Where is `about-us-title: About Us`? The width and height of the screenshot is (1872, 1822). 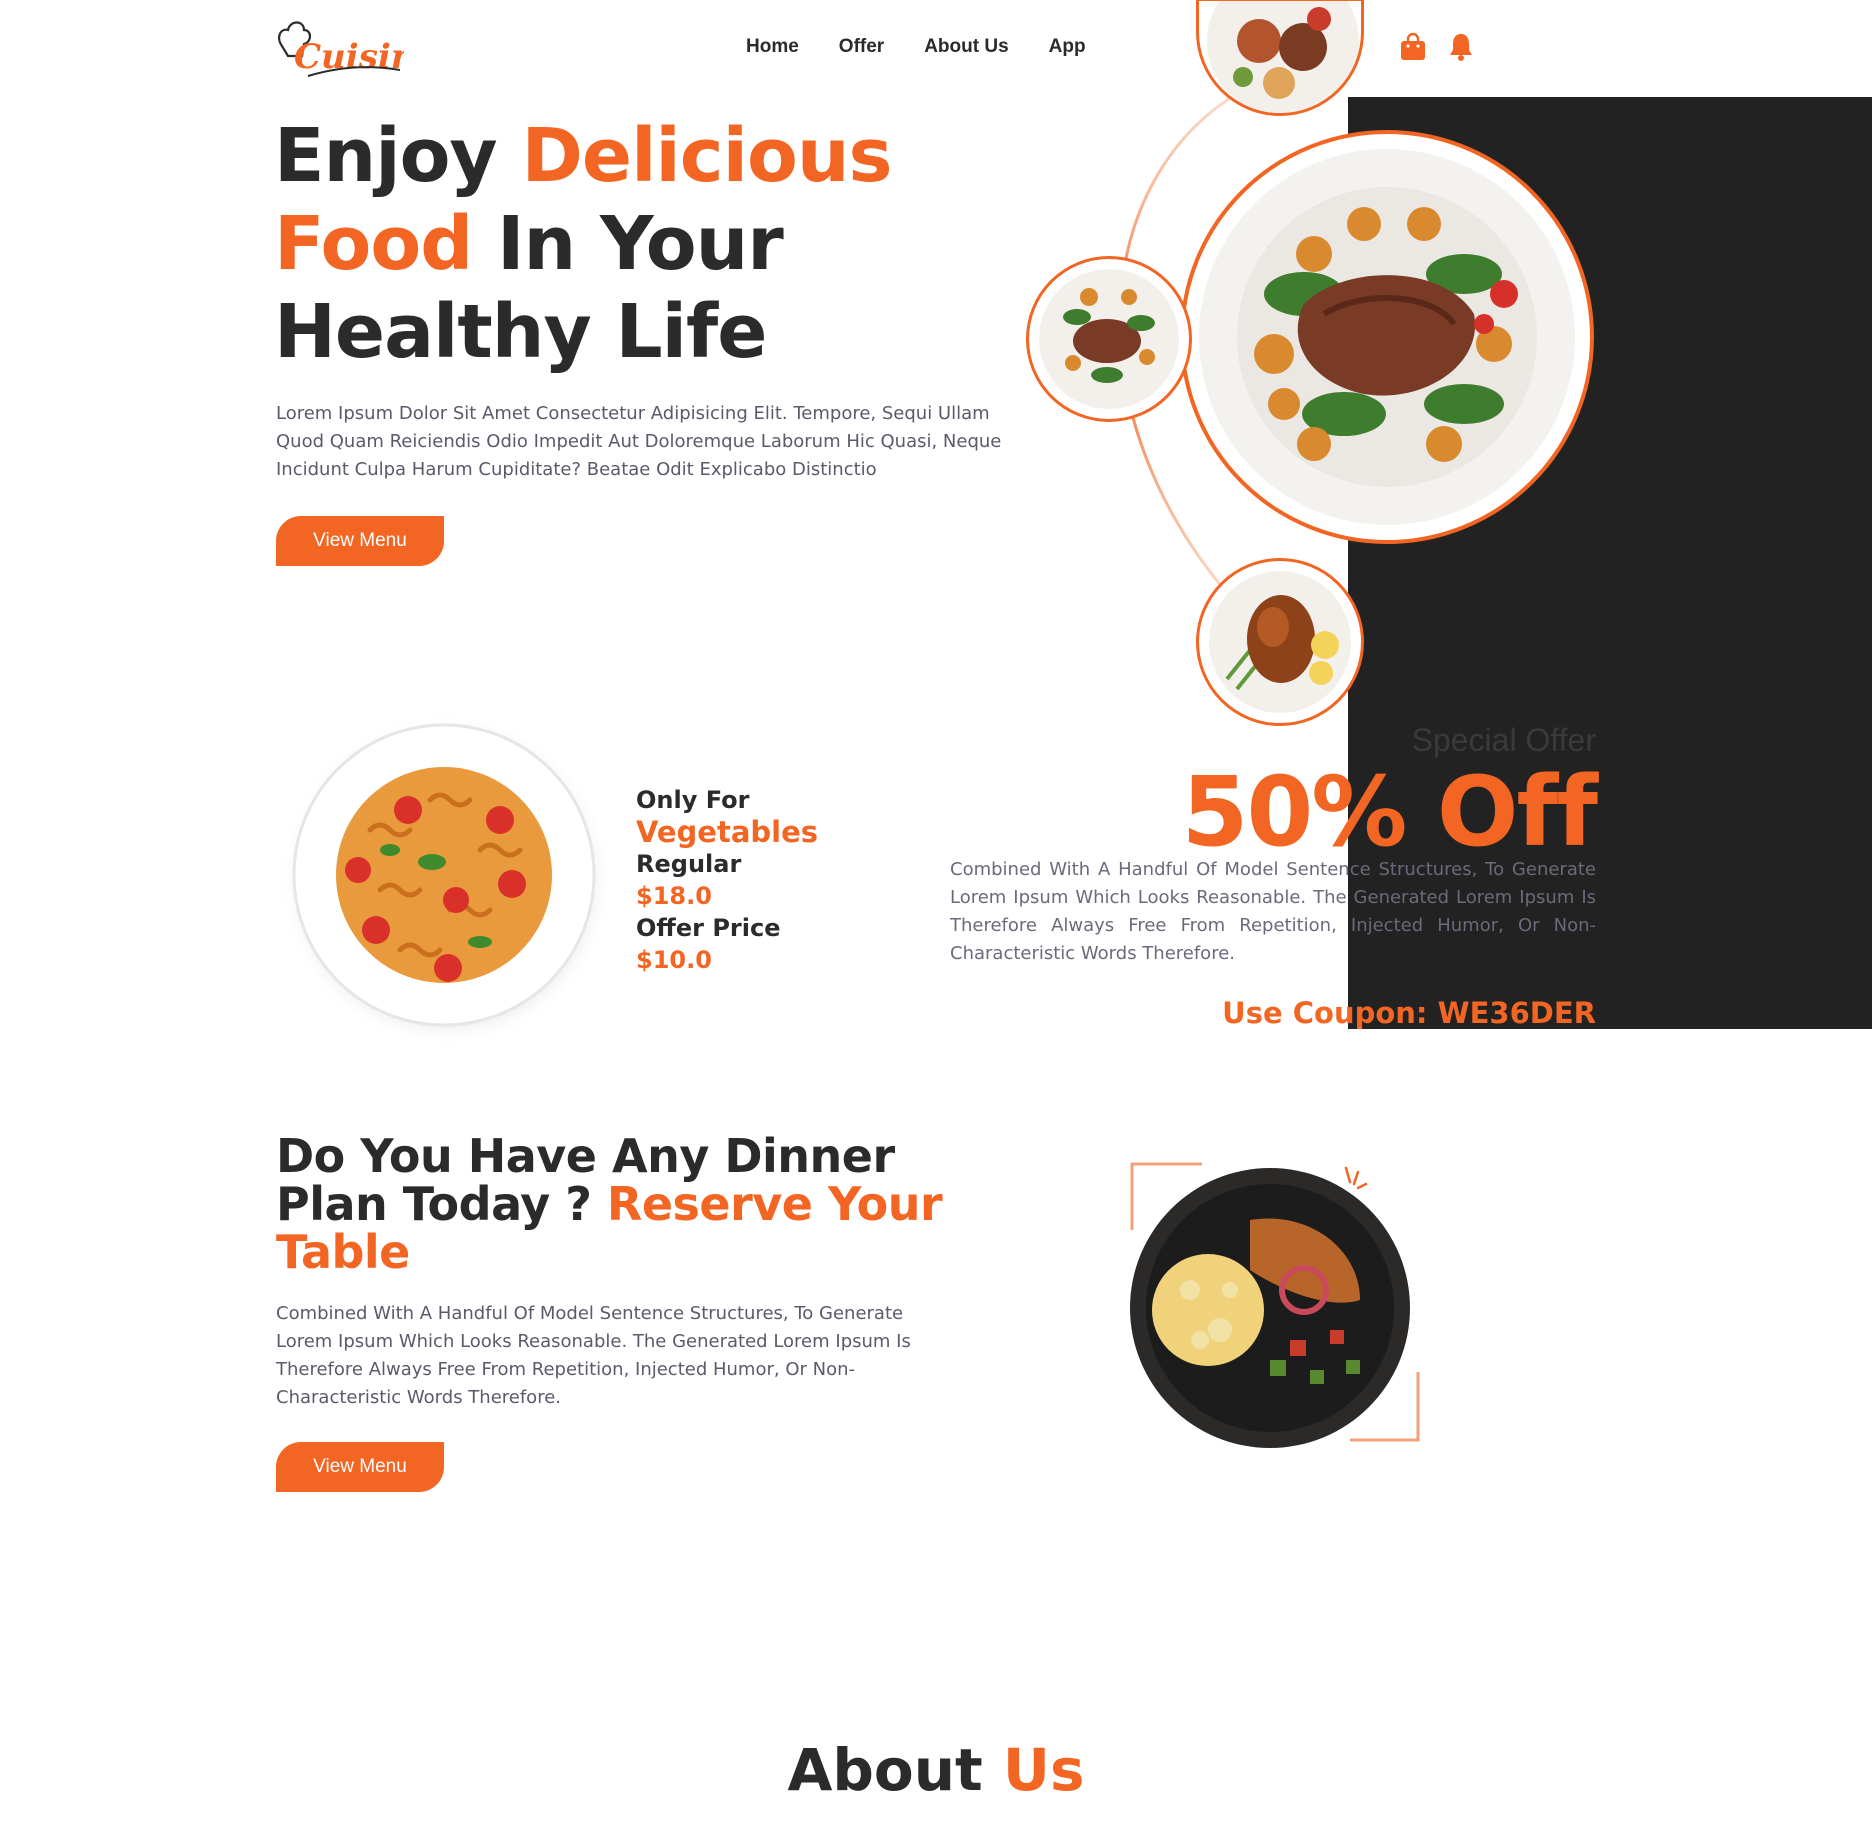 about-us-title: About Us is located at coordinates (936, 1770).